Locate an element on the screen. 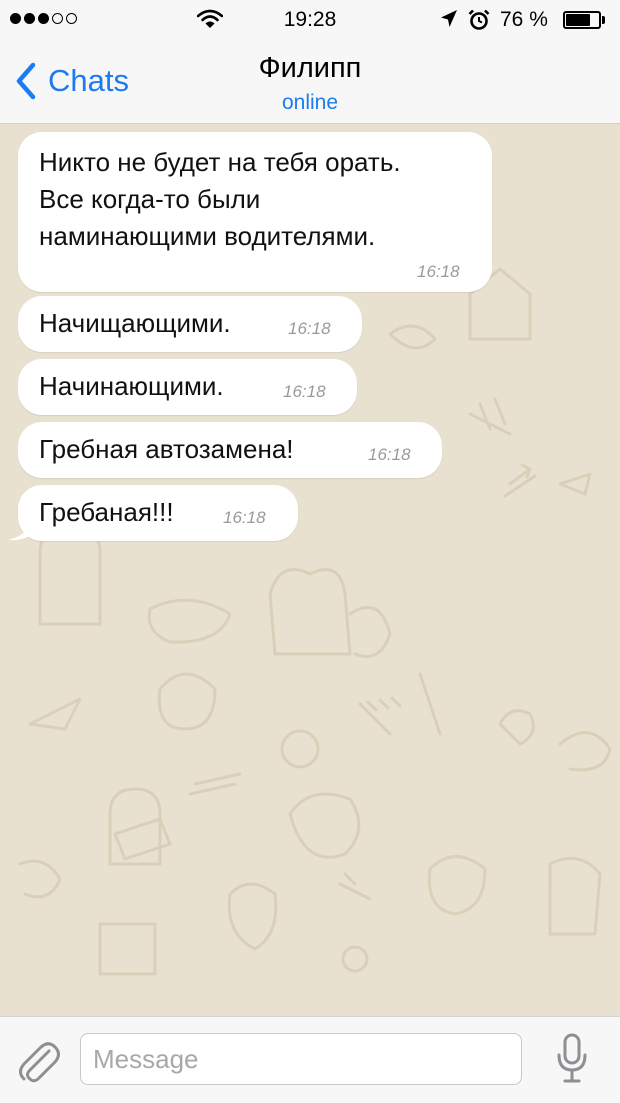 The height and width of the screenshot is (1103, 620). message-bubble: Гребная автозамена! 16:18 is located at coordinates (230, 450).